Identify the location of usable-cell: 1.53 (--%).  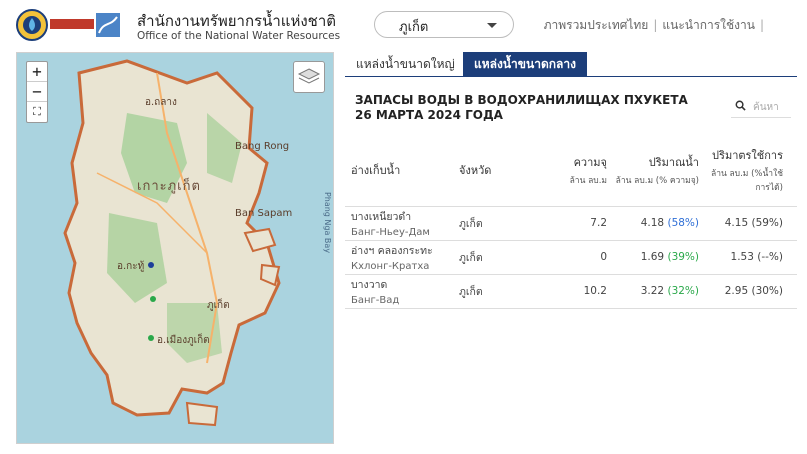
(751, 257).